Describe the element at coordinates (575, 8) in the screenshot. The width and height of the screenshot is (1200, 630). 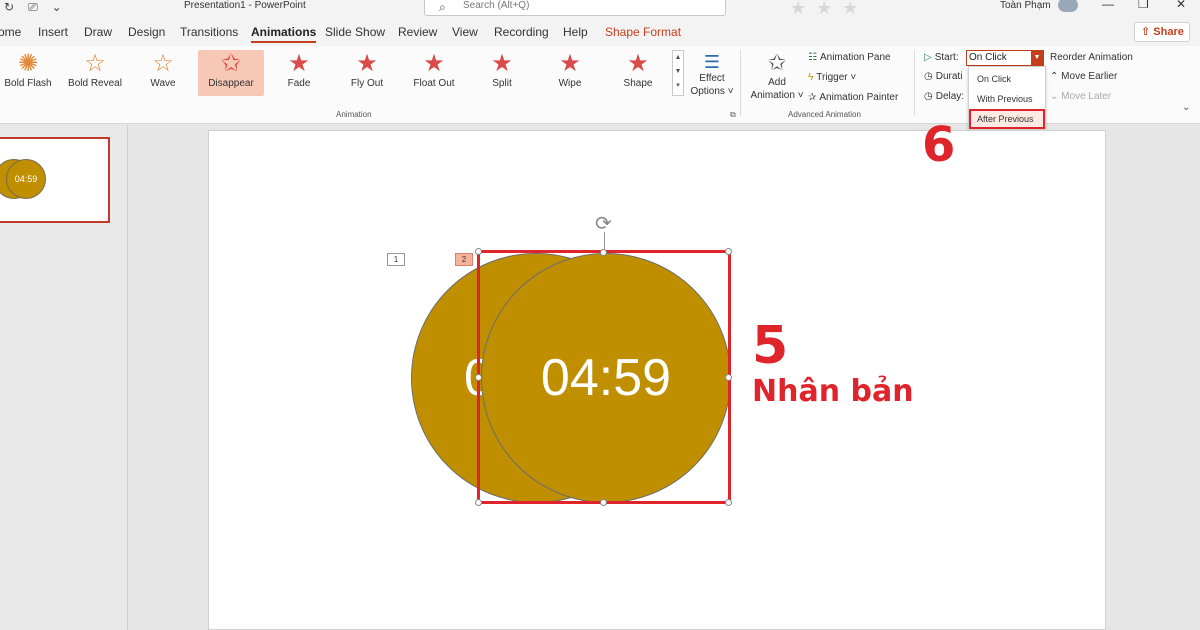
I see `search-input: ⌕ Search (Alt+Q)` at that location.